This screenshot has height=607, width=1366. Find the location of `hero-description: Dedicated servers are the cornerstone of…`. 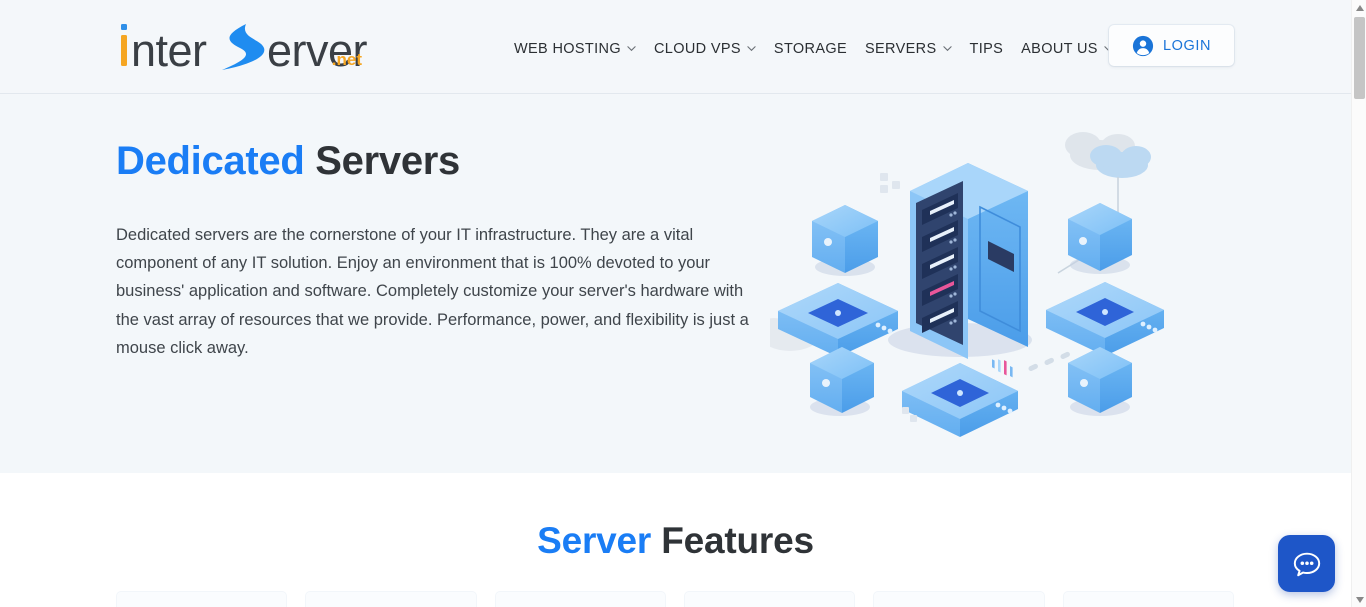

hero-description: Dedicated servers are the cornerstone of… is located at coordinates (432, 291).